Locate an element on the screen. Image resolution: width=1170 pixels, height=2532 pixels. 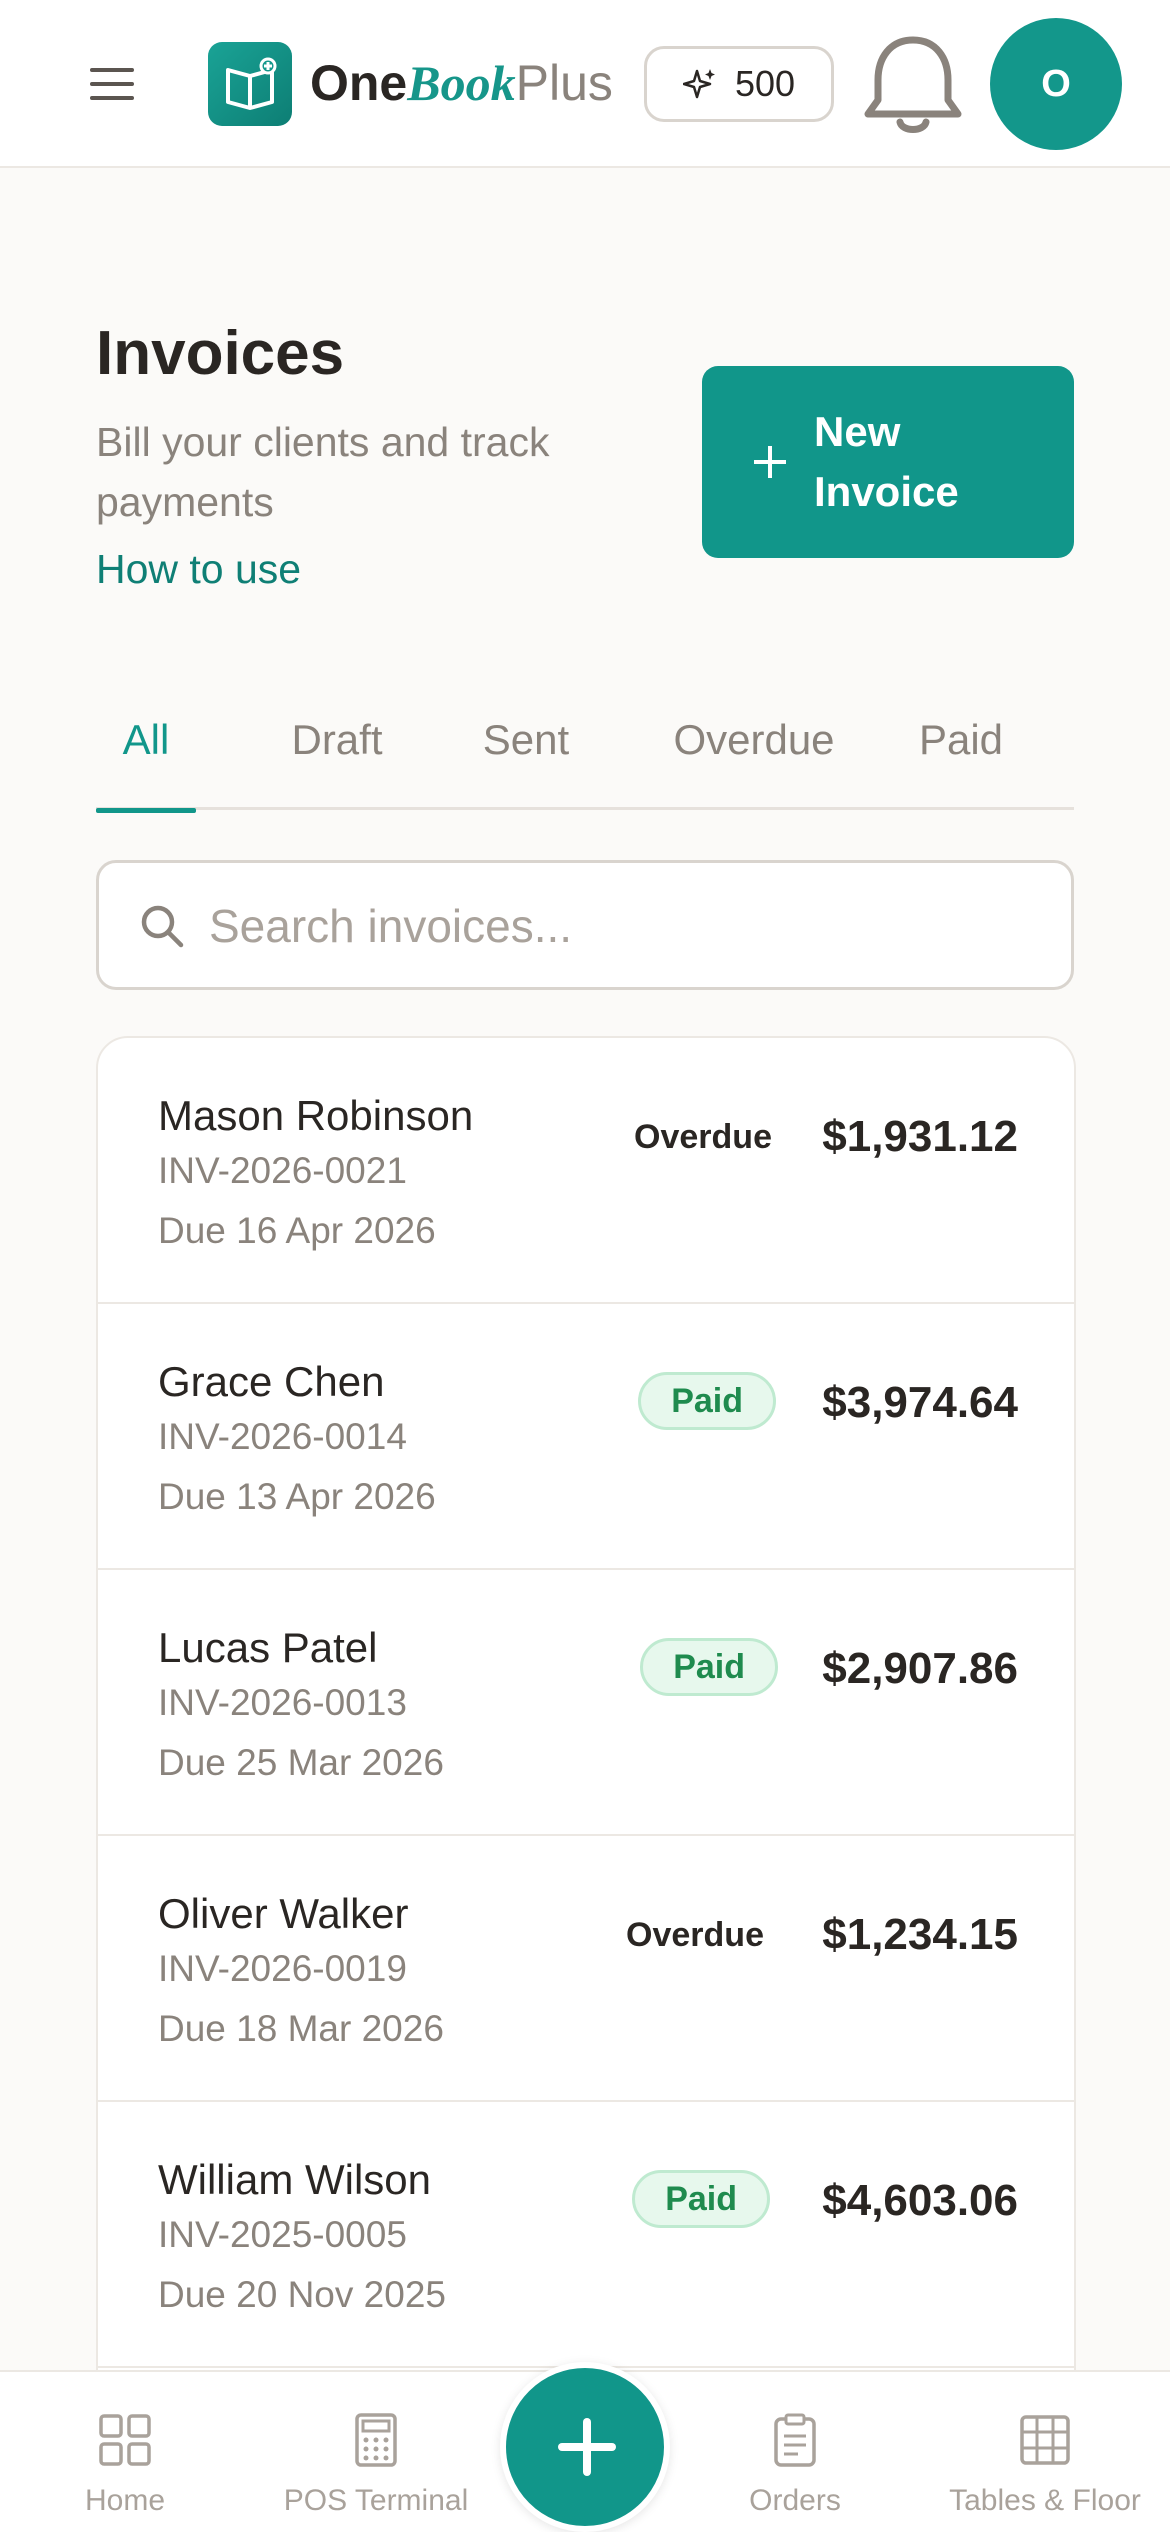
brand-name: OneBookPlus is located at coordinates (461, 83).